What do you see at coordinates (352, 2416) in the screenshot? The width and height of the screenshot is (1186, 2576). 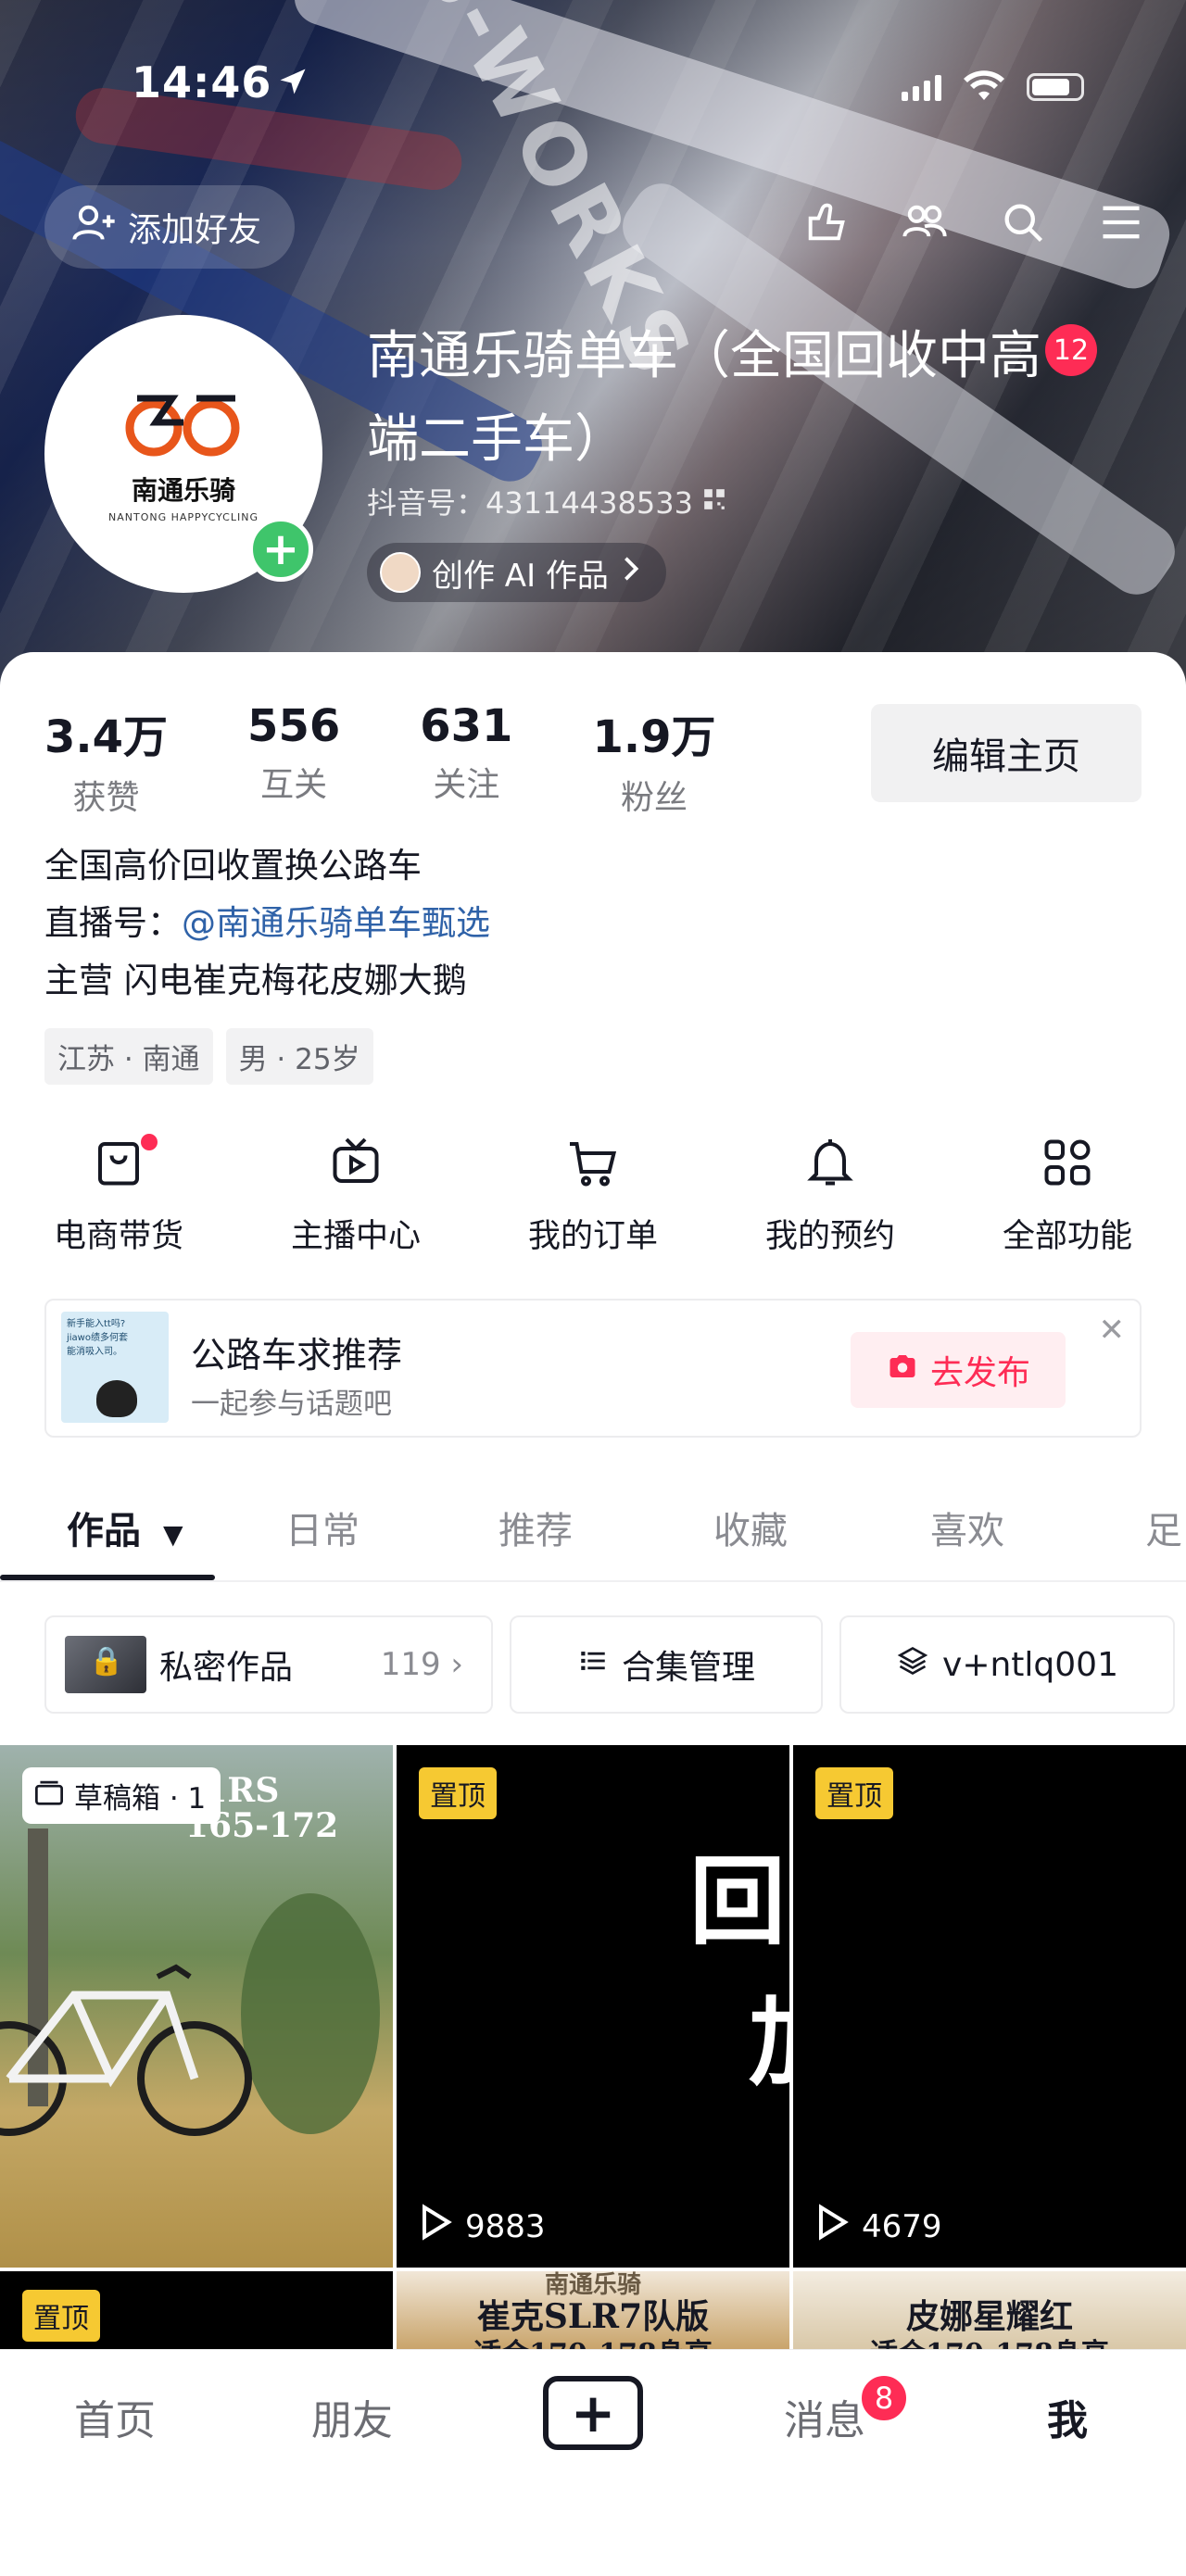 I see `nav-friends: 朋友` at bounding box center [352, 2416].